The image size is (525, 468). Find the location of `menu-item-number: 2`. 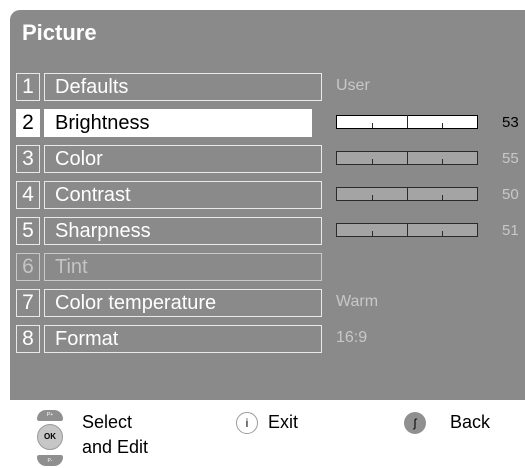

menu-item-number: 2 is located at coordinates (28, 123).